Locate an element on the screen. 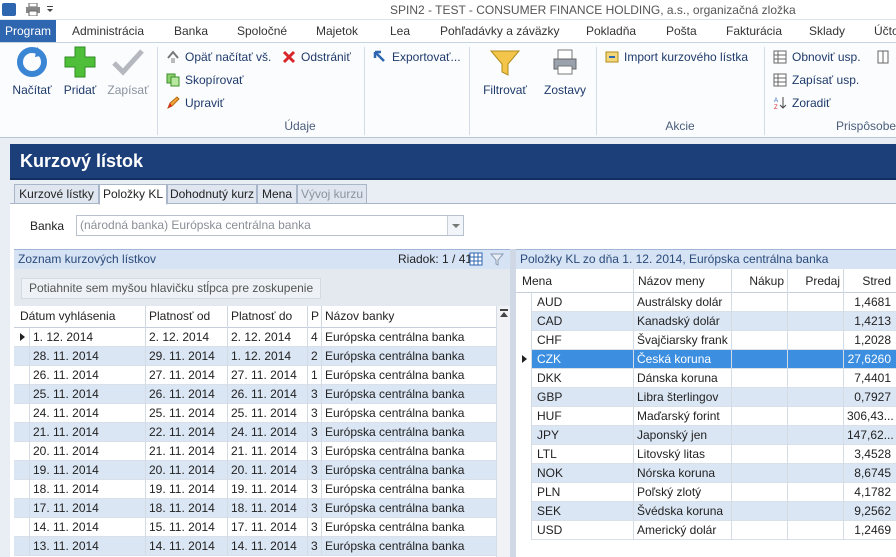  col-p: P is located at coordinates (315, 317).